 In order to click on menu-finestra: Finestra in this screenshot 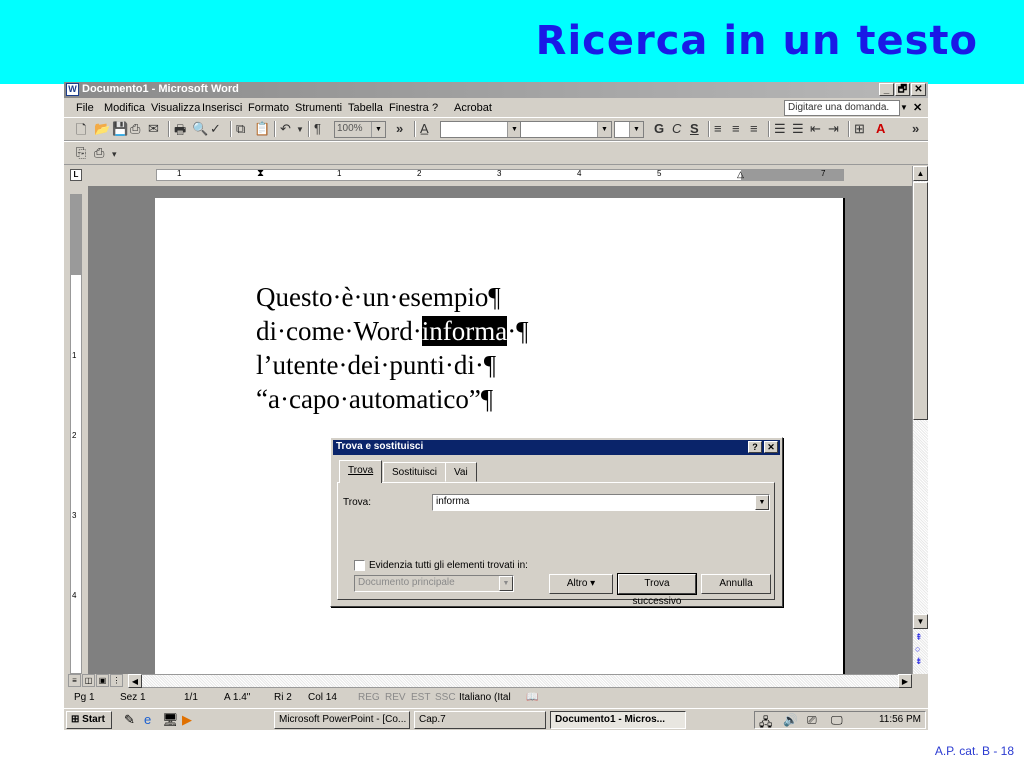, I will do `click(409, 108)`.